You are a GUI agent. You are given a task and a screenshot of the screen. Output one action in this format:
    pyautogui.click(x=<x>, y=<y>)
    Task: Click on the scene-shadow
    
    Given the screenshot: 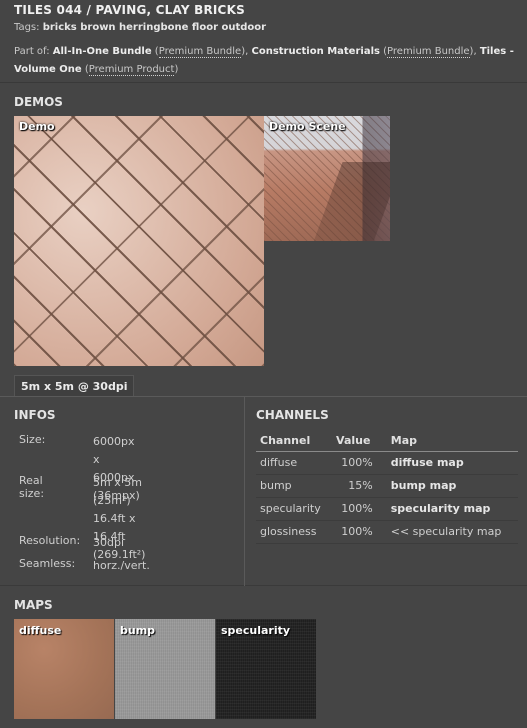 What is the action you would take?
    pyautogui.click(x=351, y=201)
    